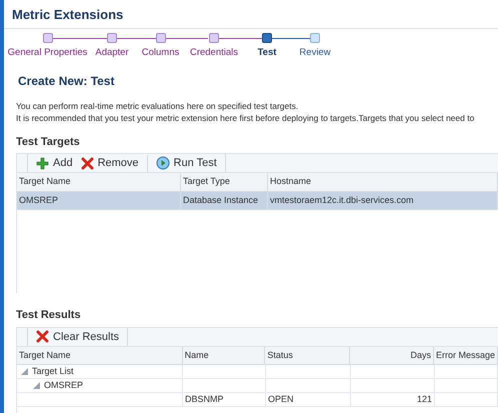 The height and width of the screenshot is (413, 498). What do you see at coordinates (64, 385) in the screenshot?
I see `tree-node-label: OMSREP` at bounding box center [64, 385].